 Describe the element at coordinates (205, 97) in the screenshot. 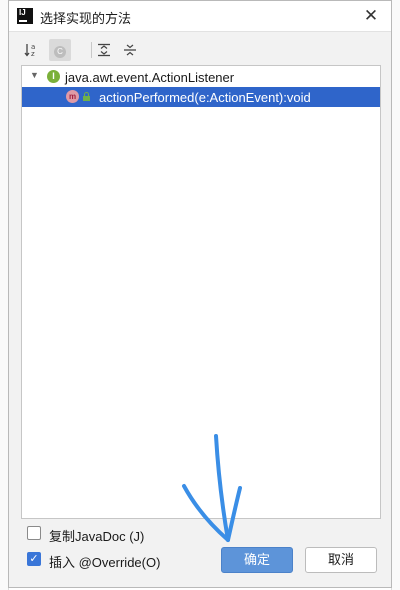

I see `method-label: actionPerformed(e:ActionEvent):void` at that location.